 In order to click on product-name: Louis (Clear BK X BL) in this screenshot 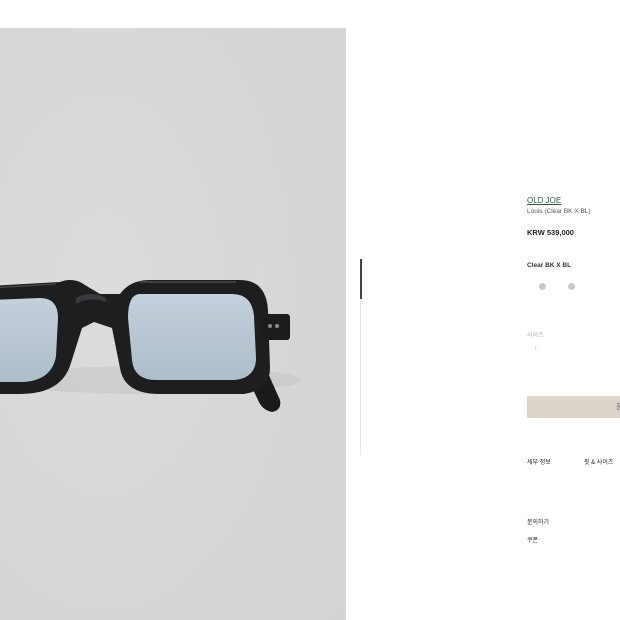, I will do `click(559, 211)`.